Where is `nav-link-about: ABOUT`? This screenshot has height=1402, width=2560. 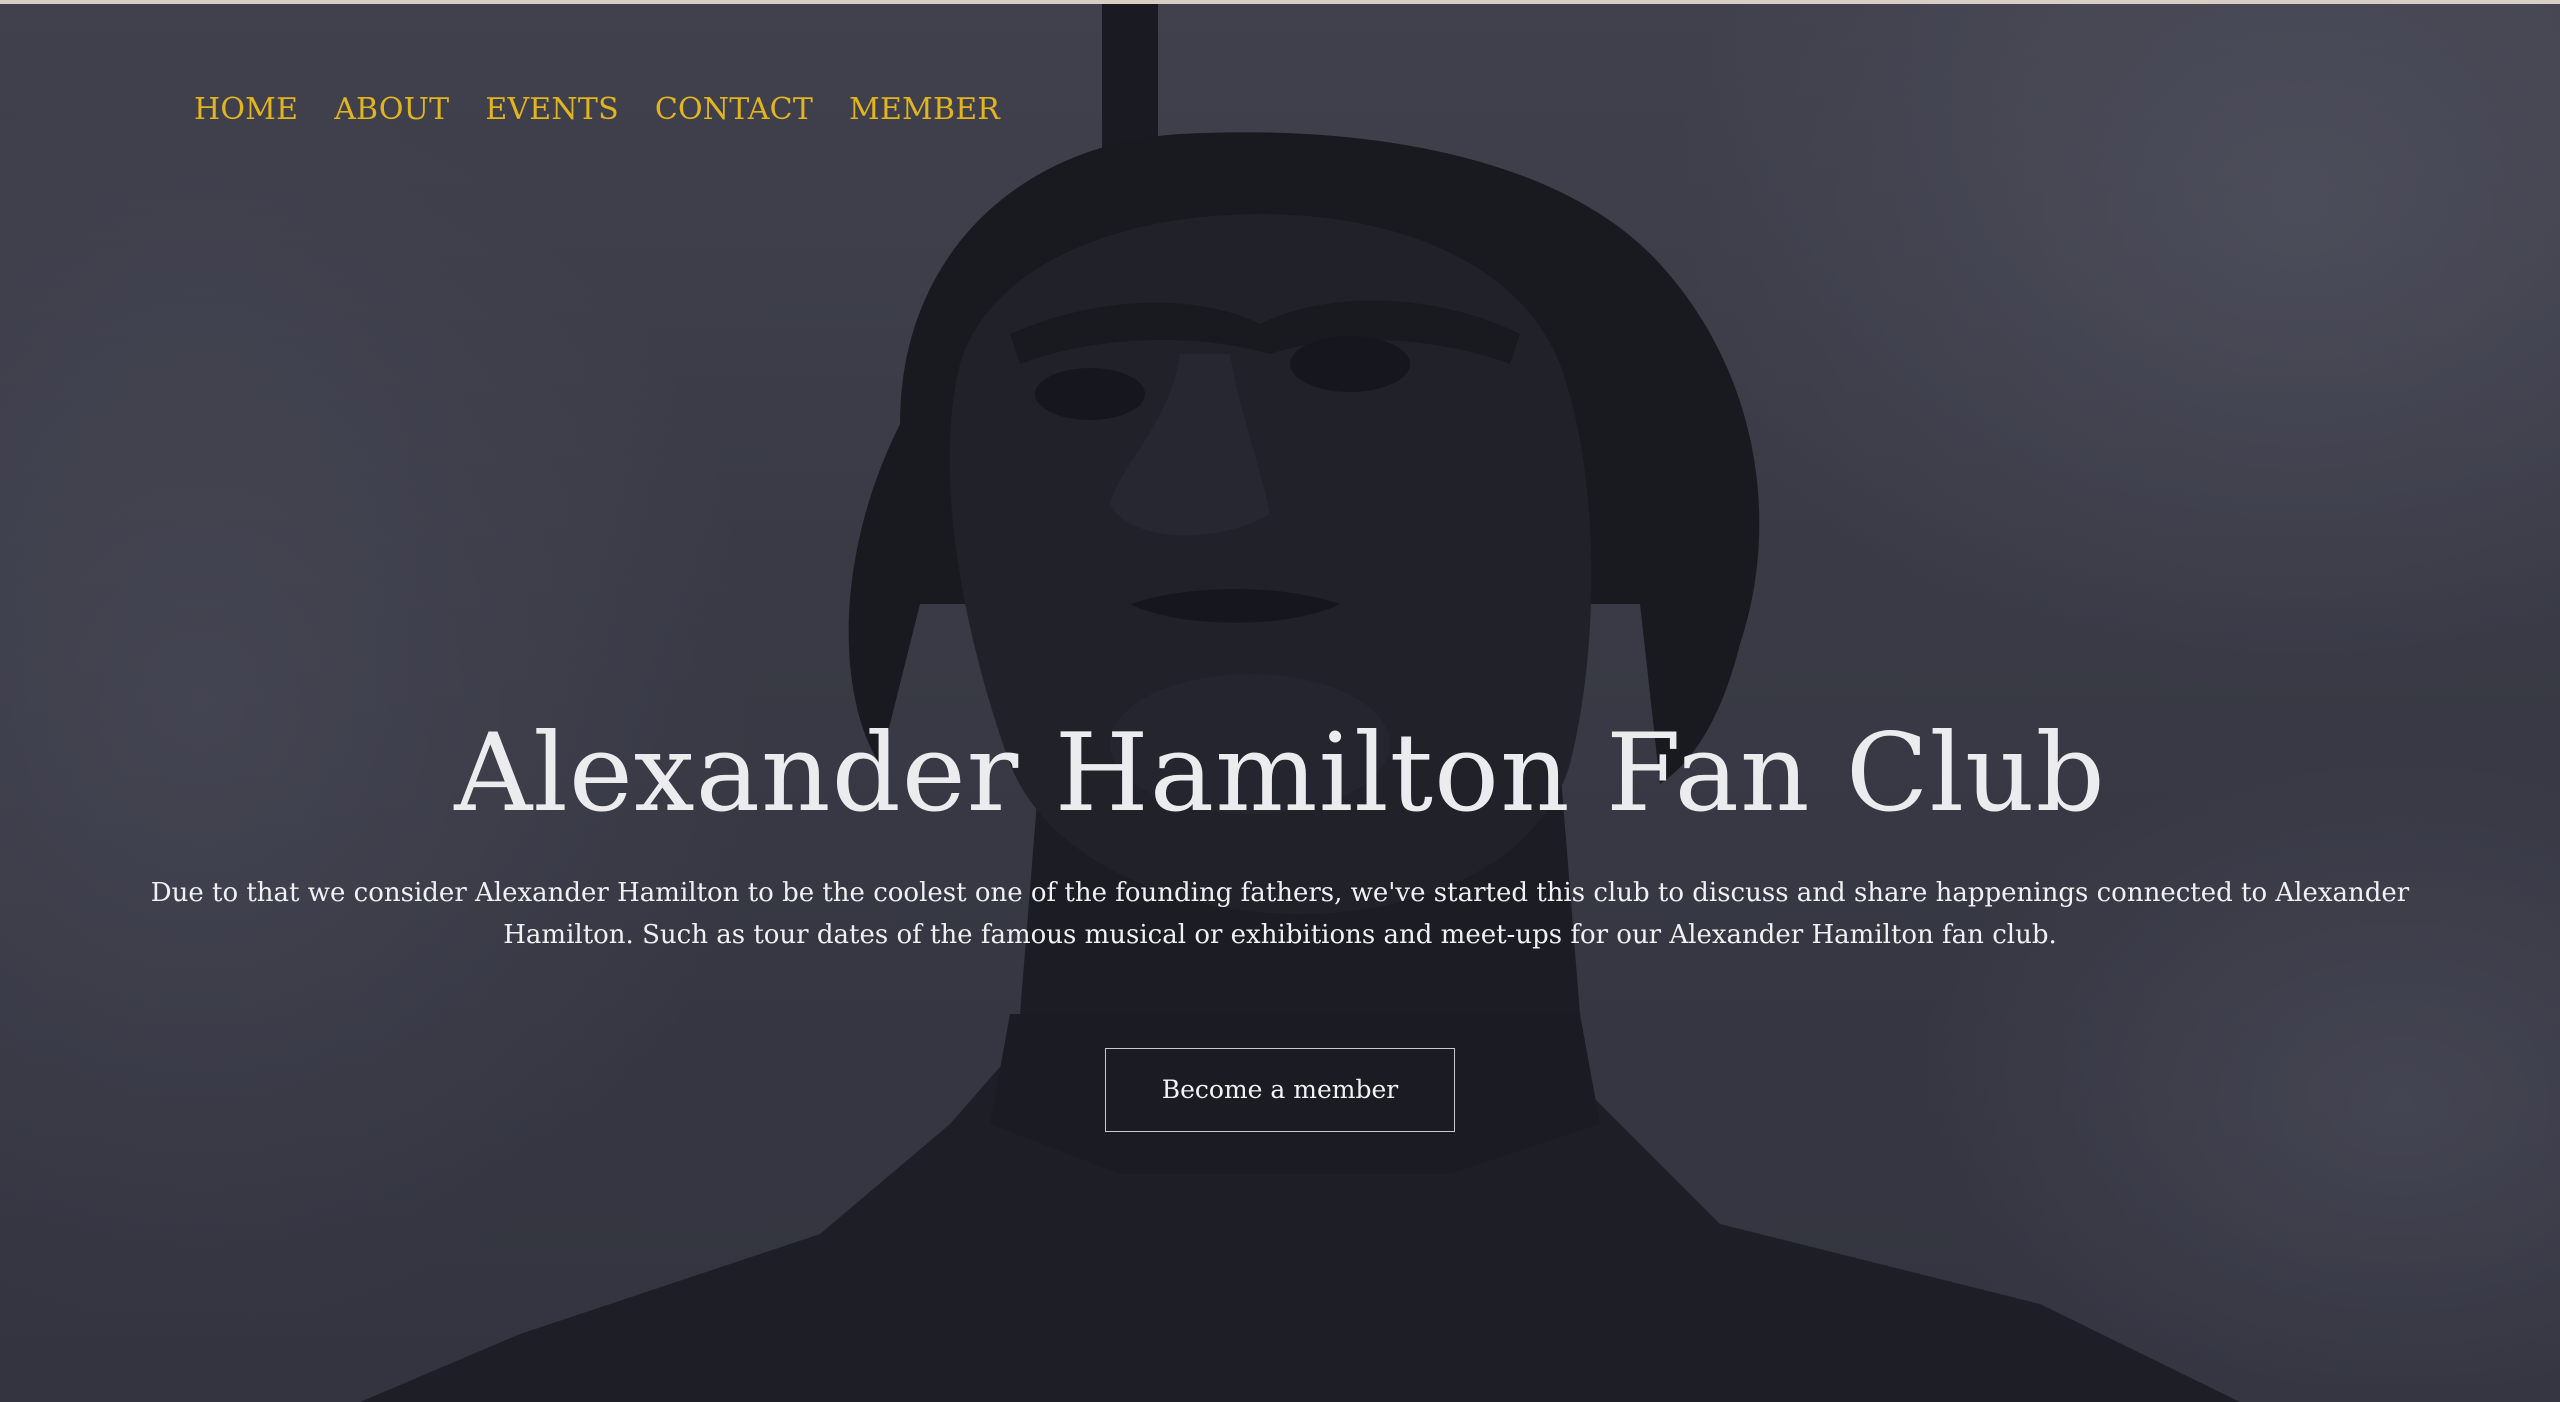
nav-link-about: ABOUT is located at coordinates (391, 110).